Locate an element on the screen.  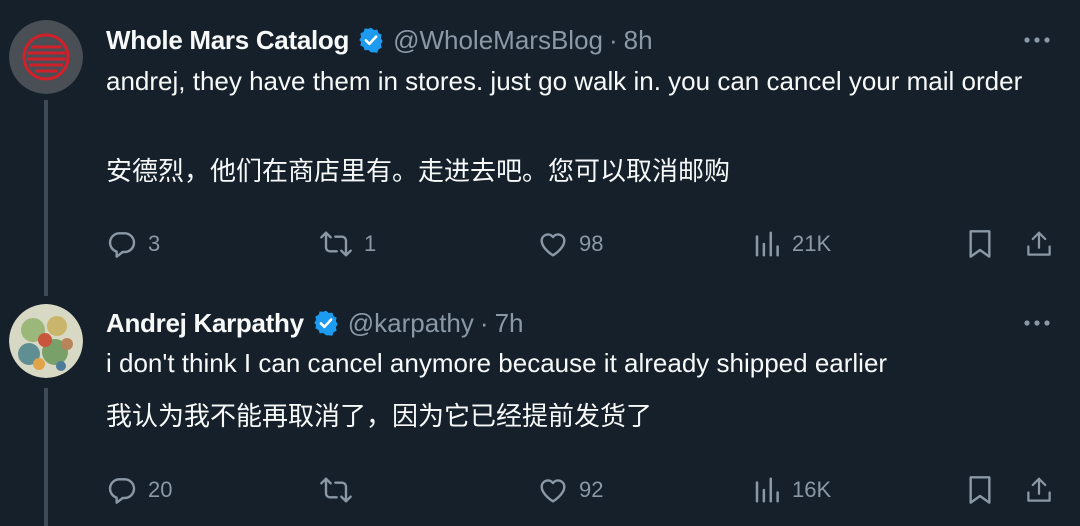
avatar-karpathy is located at coordinates (46, 341).